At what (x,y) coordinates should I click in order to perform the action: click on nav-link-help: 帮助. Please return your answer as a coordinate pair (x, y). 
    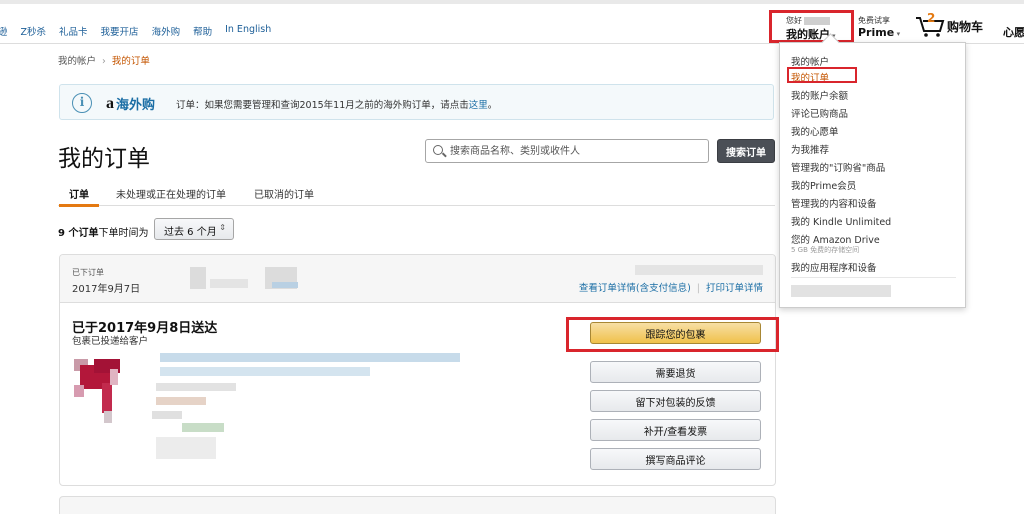
    Looking at the image, I should click on (202, 31).